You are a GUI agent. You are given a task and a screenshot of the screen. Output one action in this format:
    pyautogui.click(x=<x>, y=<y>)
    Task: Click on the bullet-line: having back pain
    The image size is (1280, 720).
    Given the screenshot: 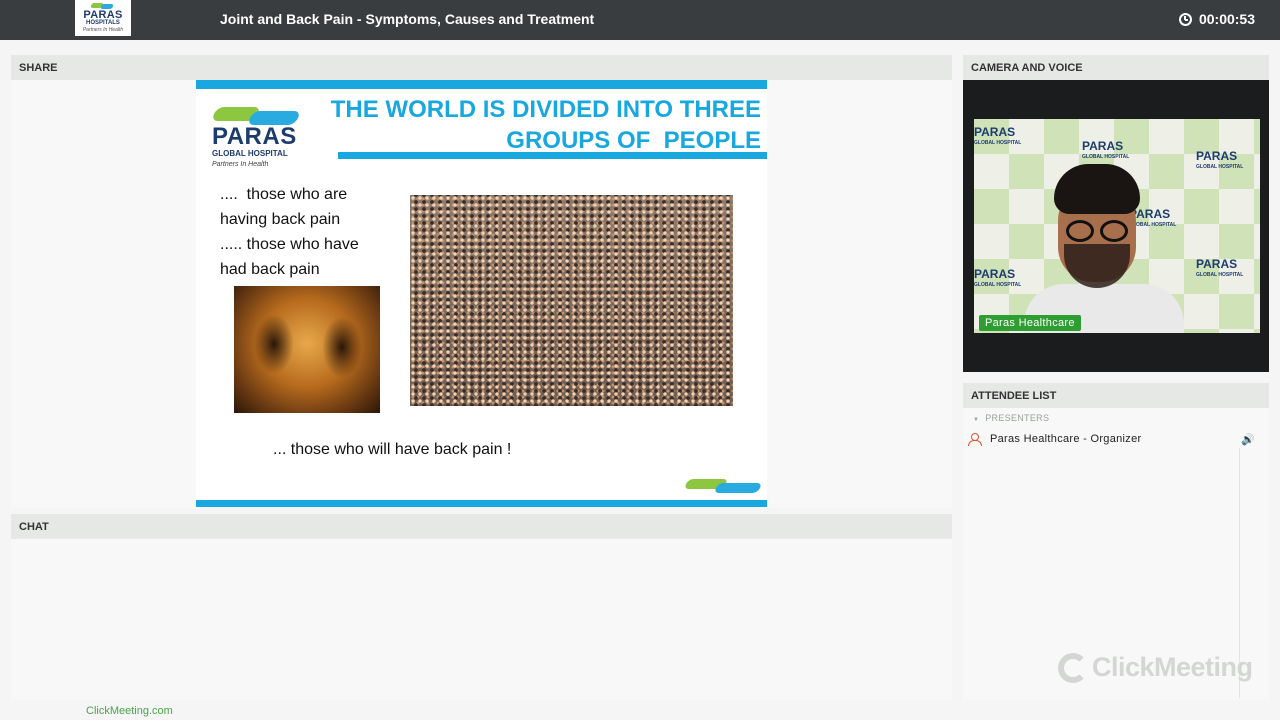 What is the action you would take?
    pyautogui.click(x=280, y=219)
    